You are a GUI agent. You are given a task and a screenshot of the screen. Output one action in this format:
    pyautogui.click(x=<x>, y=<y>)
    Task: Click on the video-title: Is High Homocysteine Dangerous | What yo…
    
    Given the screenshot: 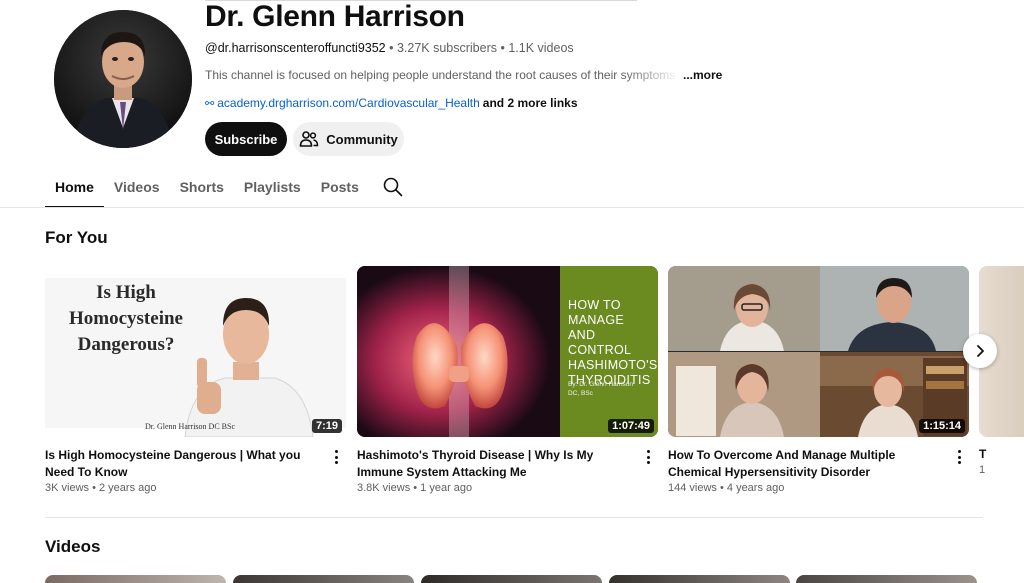 What is the action you would take?
    pyautogui.click(x=184, y=464)
    